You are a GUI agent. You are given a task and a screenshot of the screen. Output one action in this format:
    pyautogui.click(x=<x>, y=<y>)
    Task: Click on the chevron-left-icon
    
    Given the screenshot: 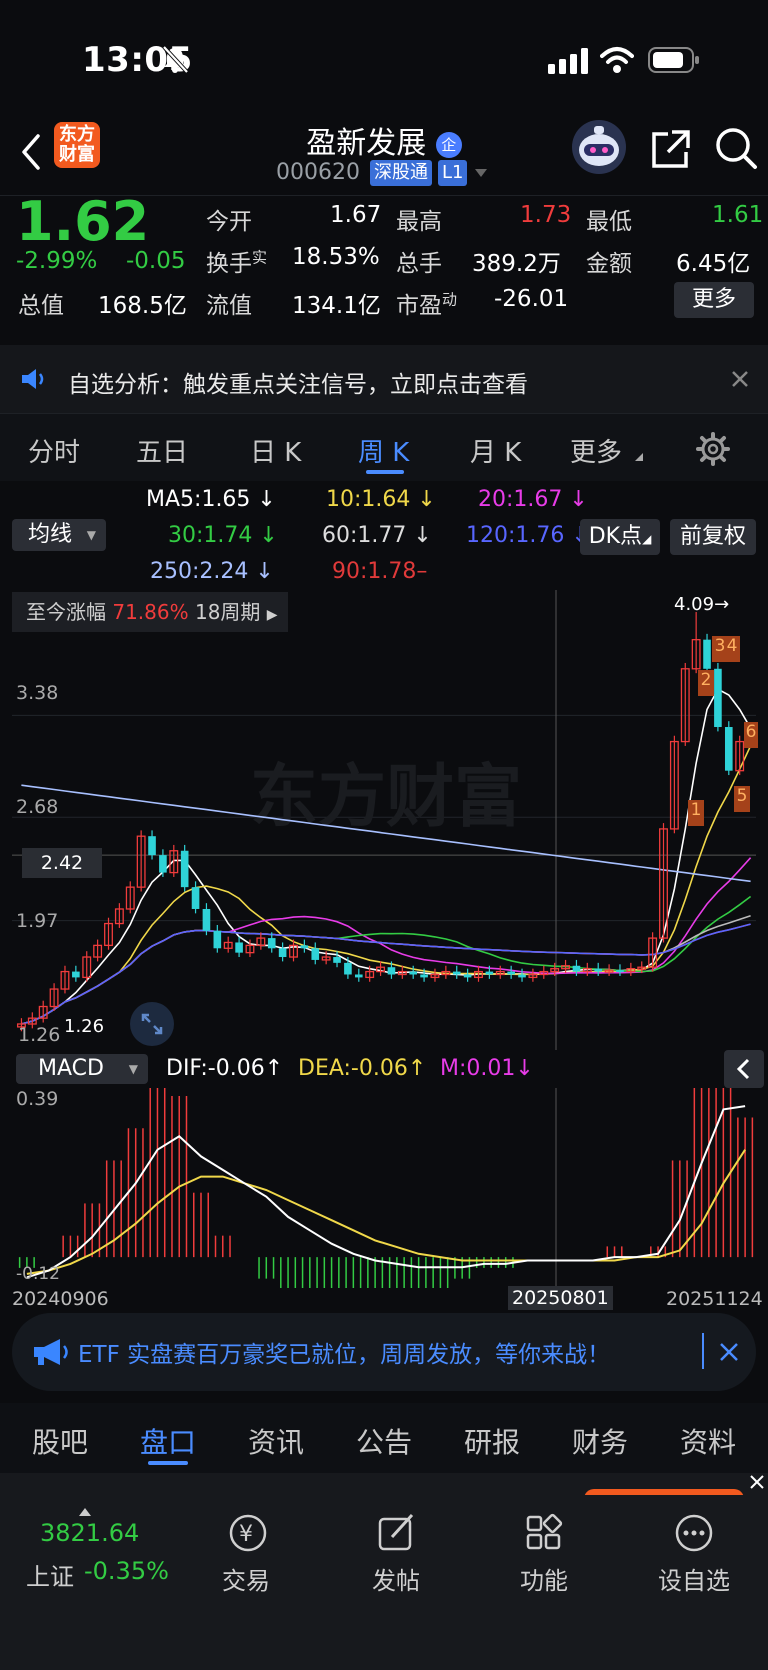 What is the action you would take?
    pyautogui.click(x=743, y=1069)
    